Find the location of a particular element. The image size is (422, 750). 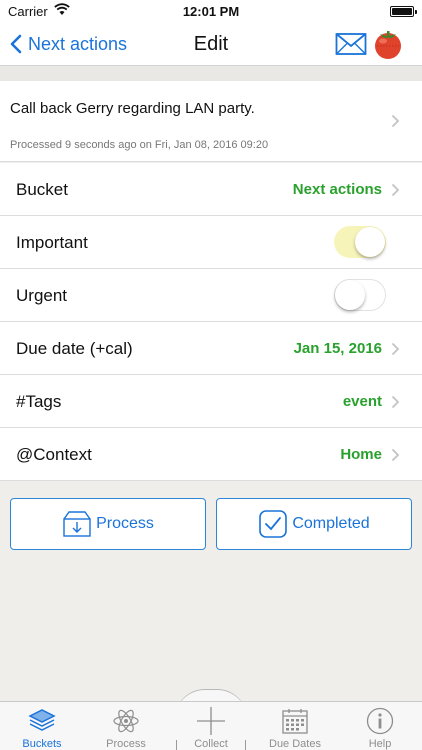

tab-label: Help is located at coordinates (380, 744).